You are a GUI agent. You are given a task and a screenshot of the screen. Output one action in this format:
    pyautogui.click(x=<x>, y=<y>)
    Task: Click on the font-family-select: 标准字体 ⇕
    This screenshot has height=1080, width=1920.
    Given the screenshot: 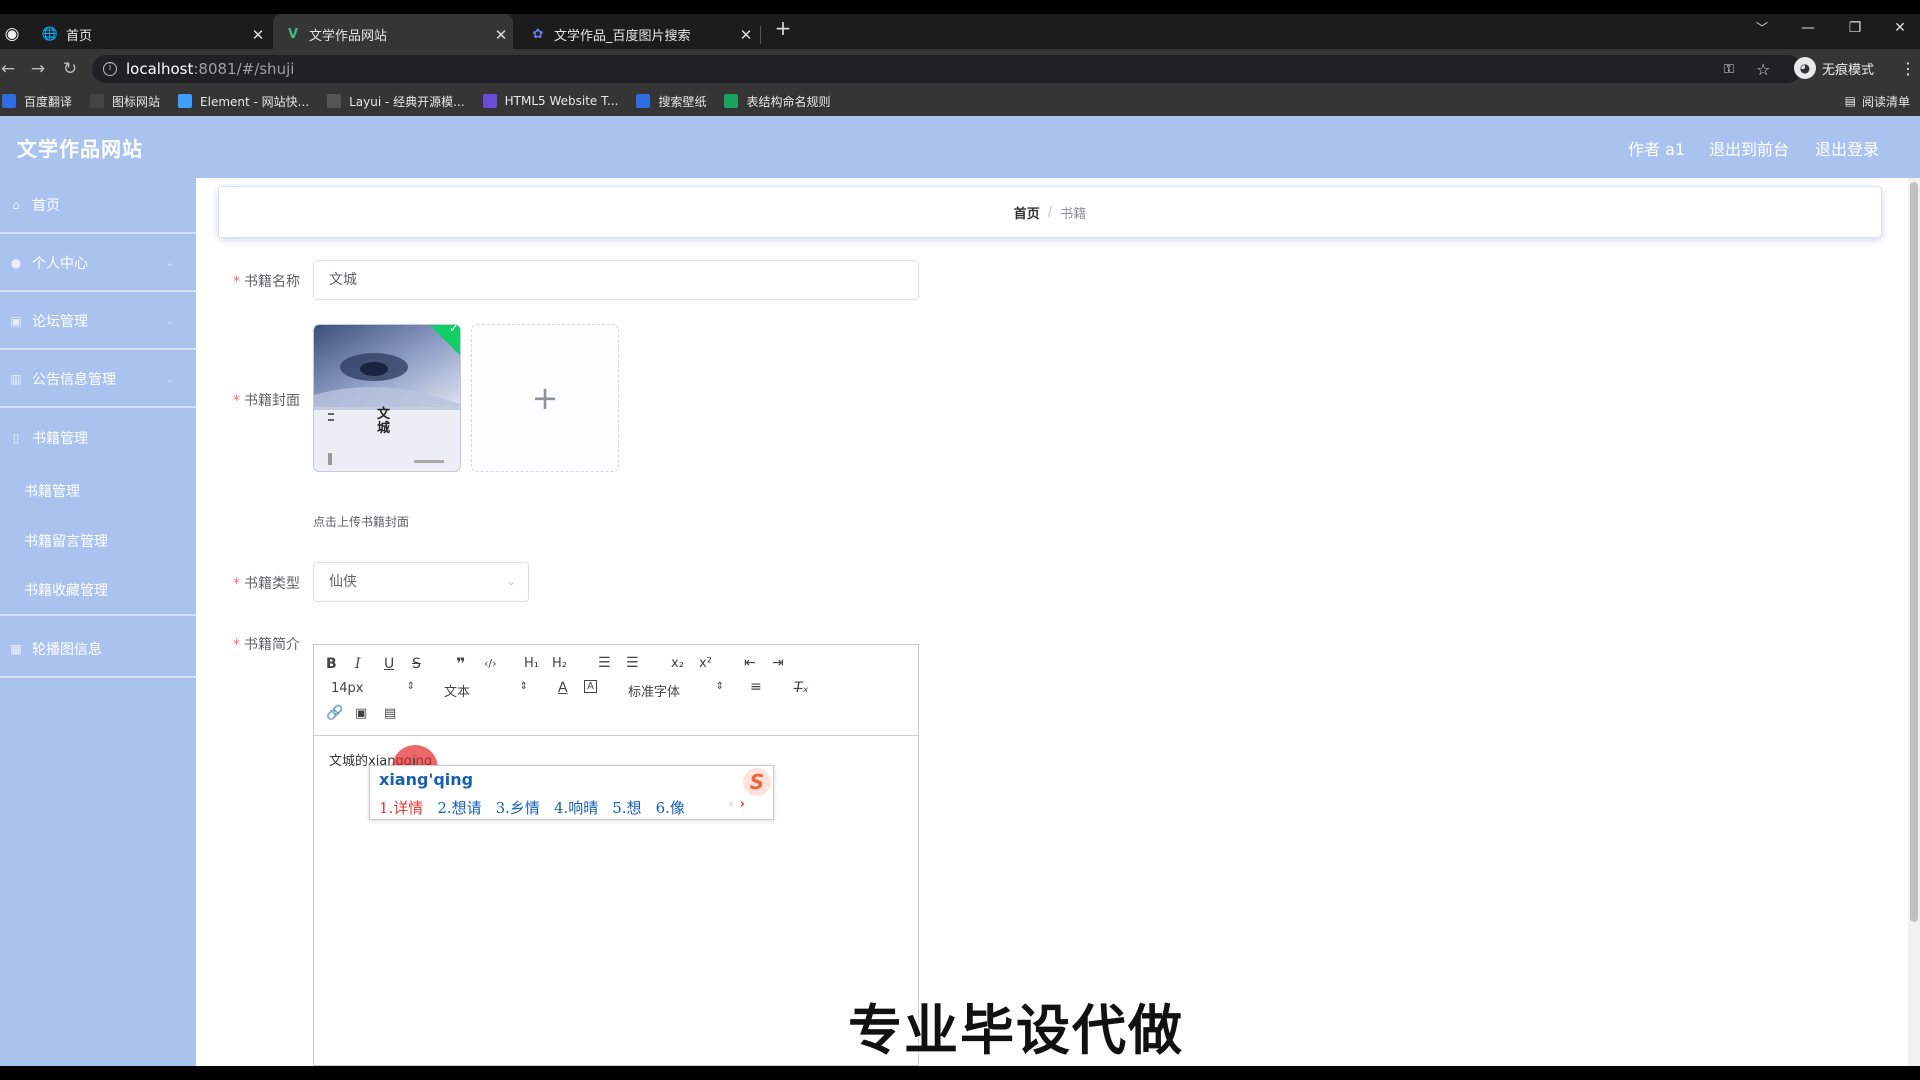 What is the action you would take?
    pyautogui.click(x=676, y=690)
    